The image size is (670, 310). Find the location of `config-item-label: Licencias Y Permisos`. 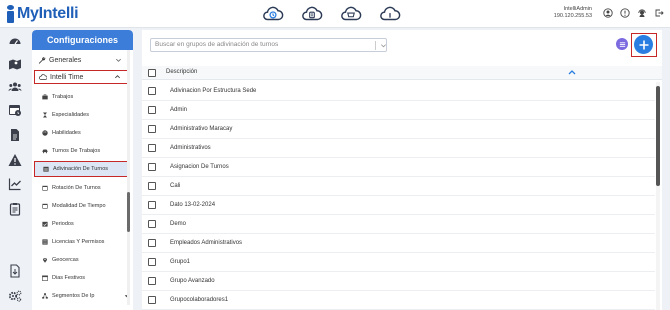

config-item-label: Licencias Y Permisos is located at coordinates (78, 242).